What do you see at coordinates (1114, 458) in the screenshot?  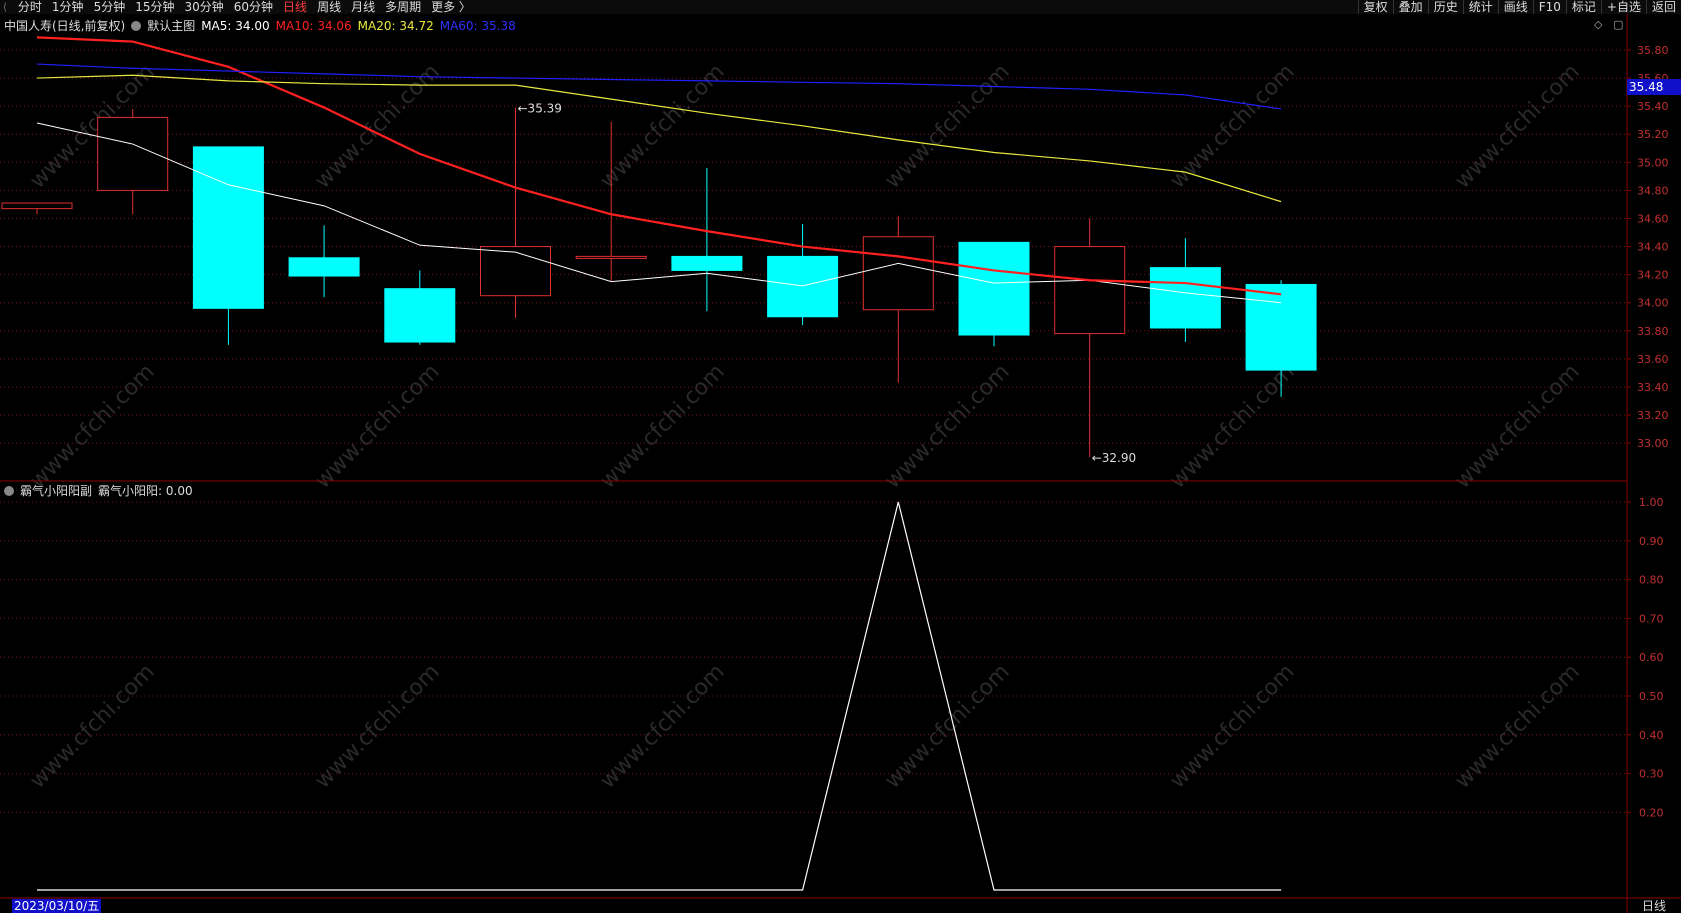 I see `low-annotation: ←32.90` at bounding box center [1114, 458].